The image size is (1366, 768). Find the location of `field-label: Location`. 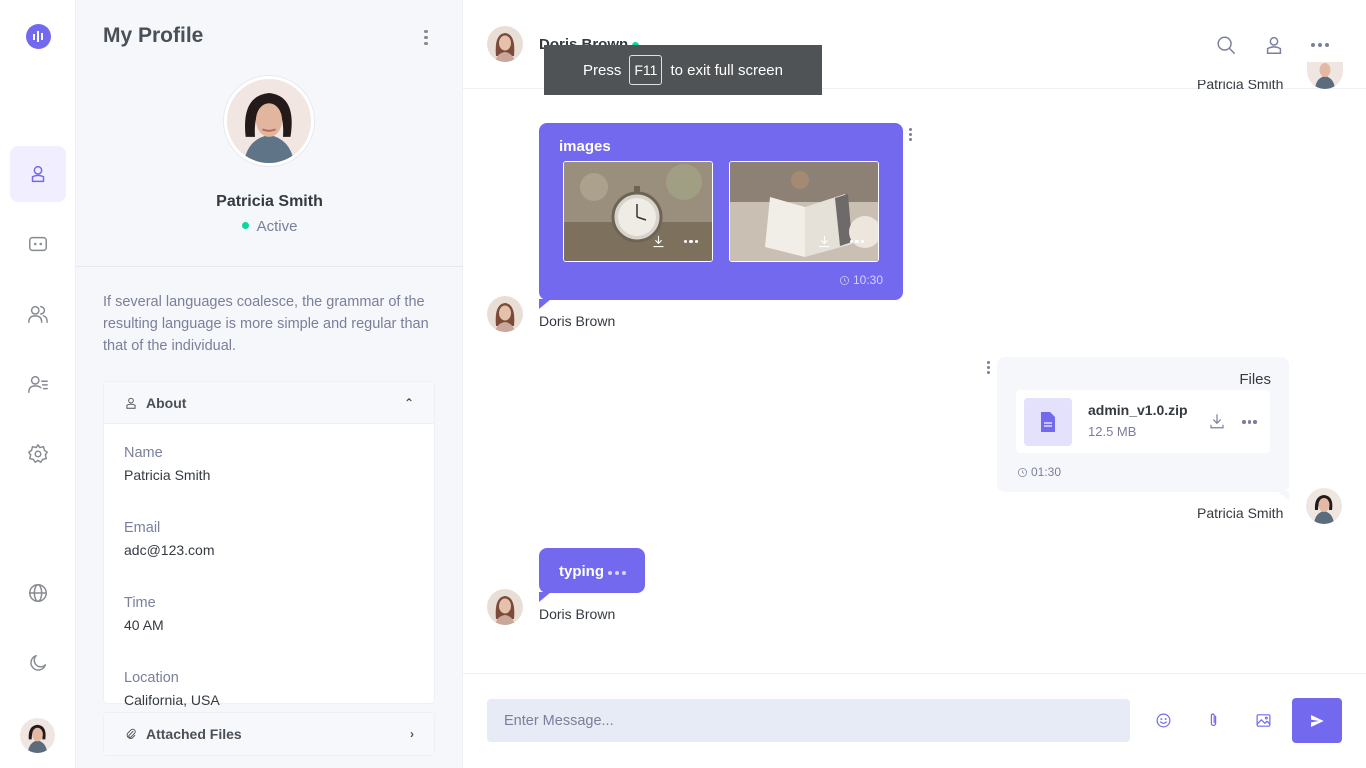

field-label: Location is located at coordinates (151, 678).